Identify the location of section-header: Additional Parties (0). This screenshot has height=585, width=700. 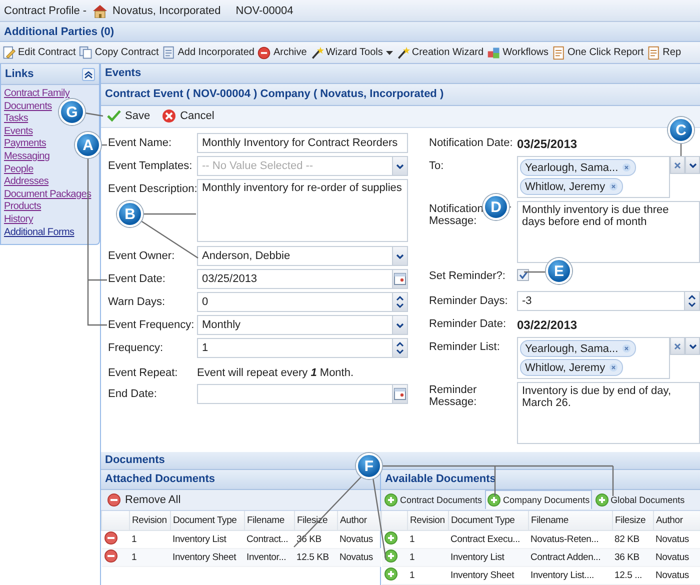
(350, 32).